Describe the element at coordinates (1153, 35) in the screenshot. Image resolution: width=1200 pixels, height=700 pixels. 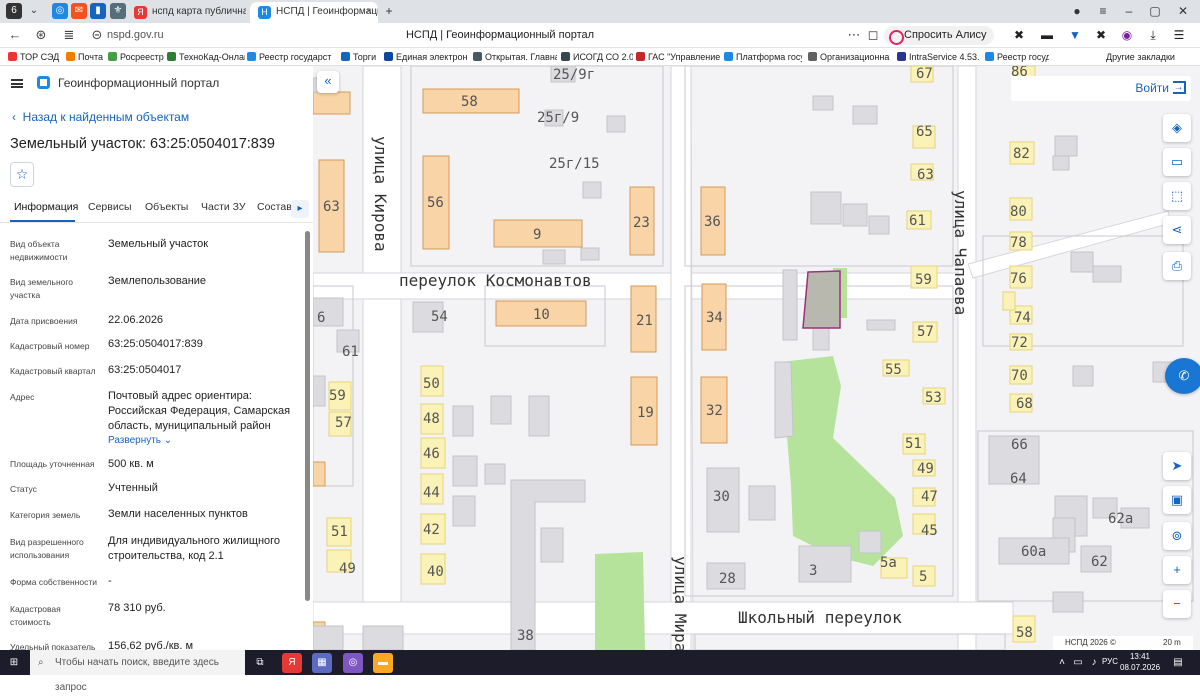
I see `download-icon: ⤓` at that location.